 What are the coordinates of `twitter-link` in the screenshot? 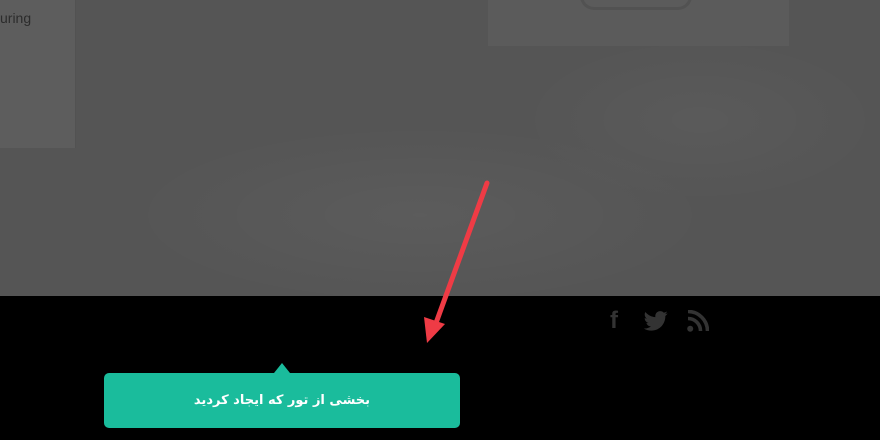 It's located at (656, 321).